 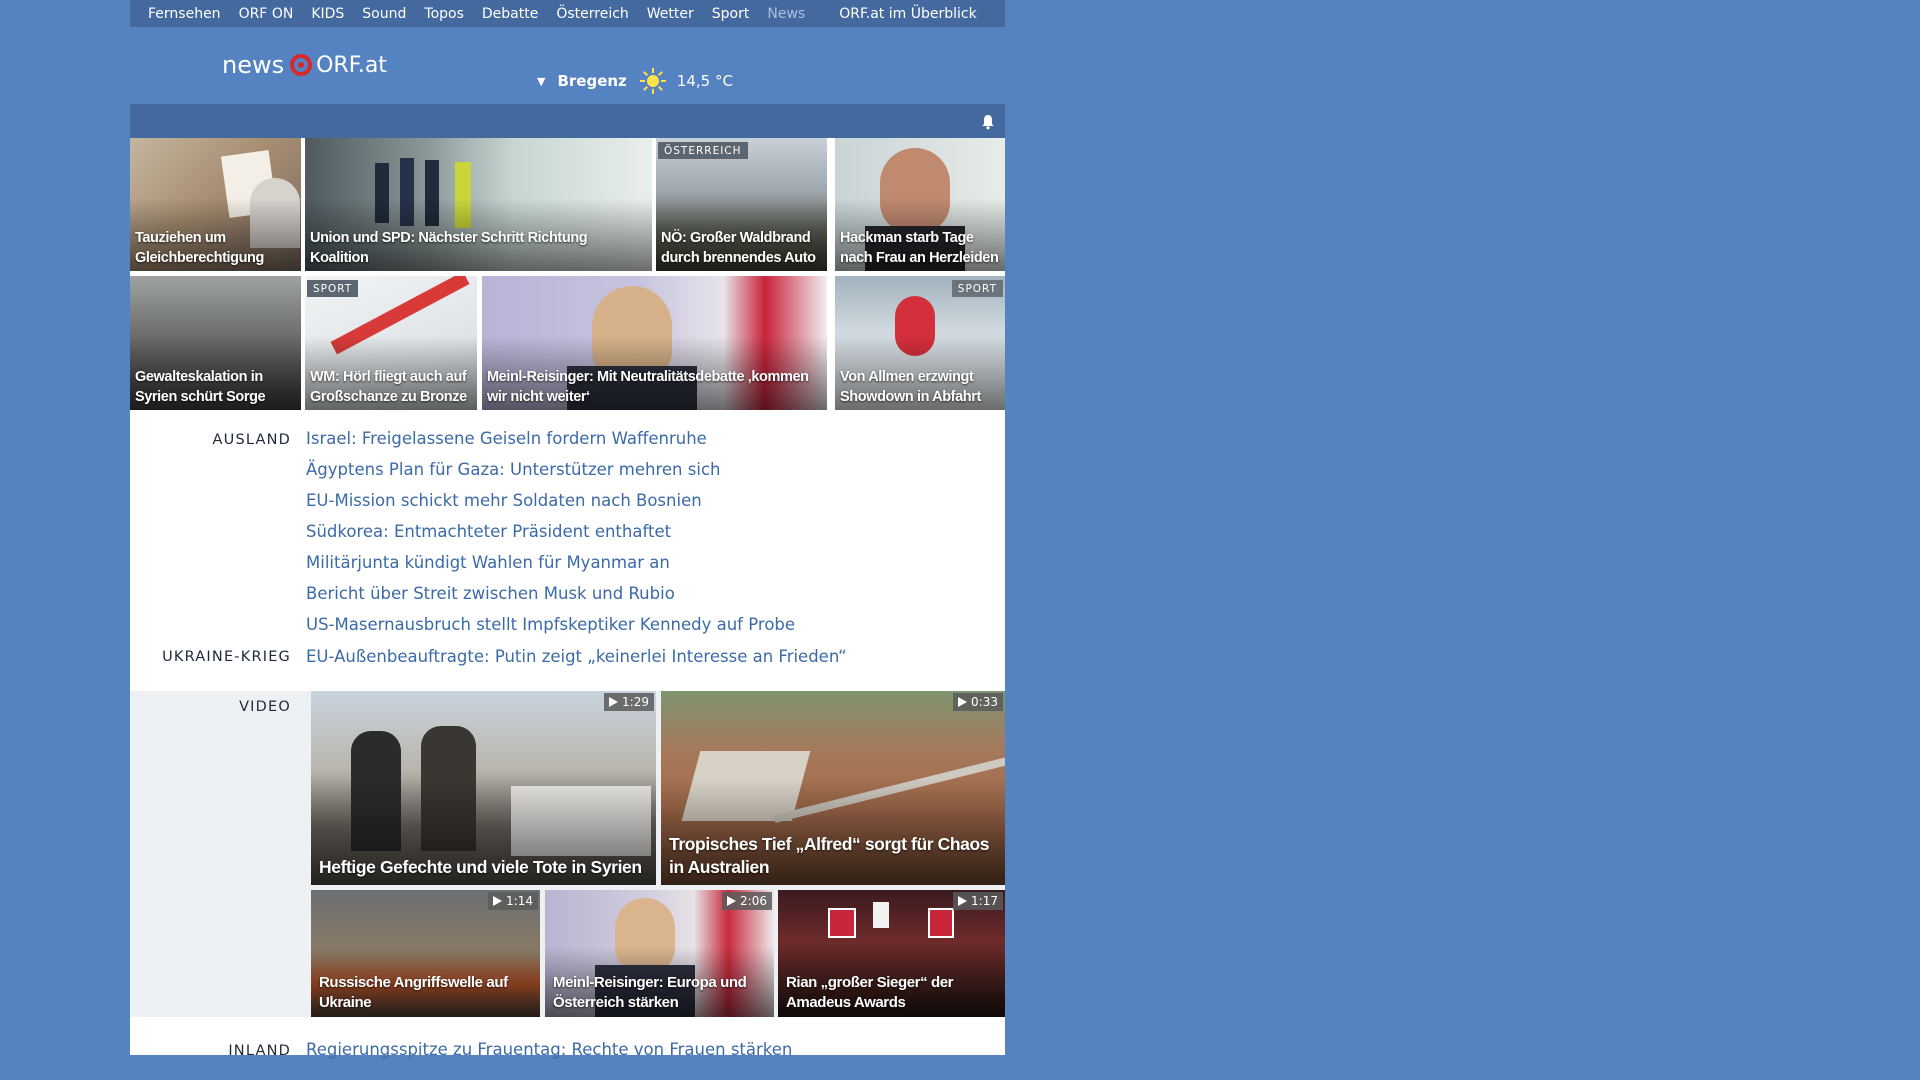 What do you see at coordinates (265, 707) in the screenshot?
I see `section-label-video: VIDEO` at bounding box center [265, 707].